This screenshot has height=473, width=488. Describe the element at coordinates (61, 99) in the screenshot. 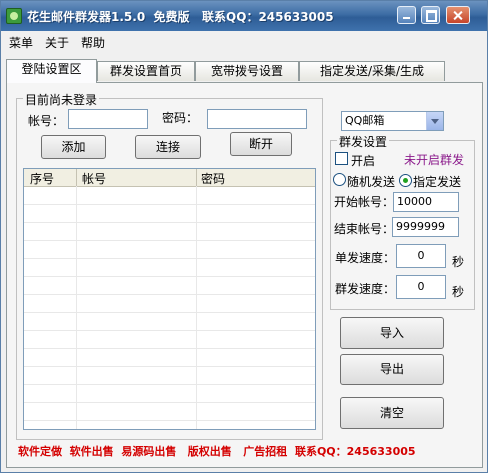

I see `login-status-title: 目前尚未登录` at that location.